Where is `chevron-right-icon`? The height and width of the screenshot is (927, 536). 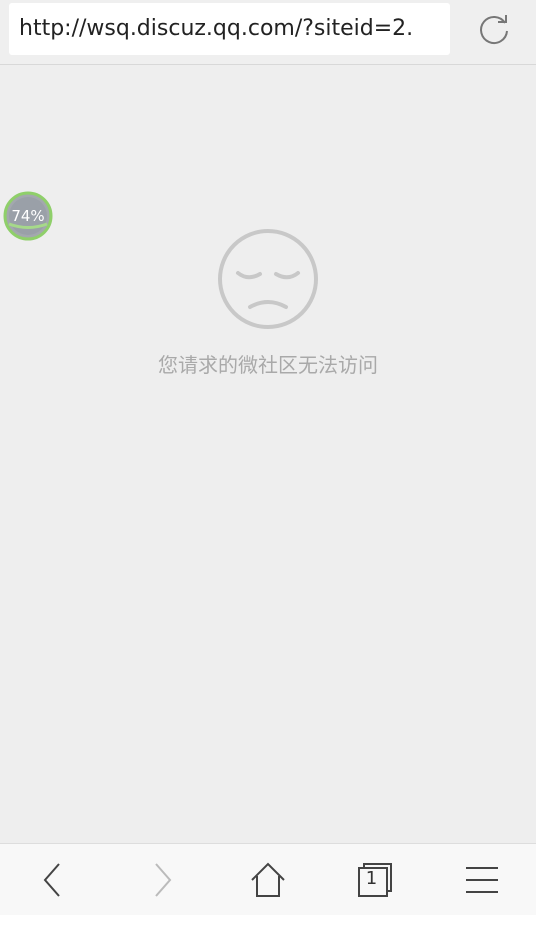 chevron-right-icon is located at coordinates (162, 880).